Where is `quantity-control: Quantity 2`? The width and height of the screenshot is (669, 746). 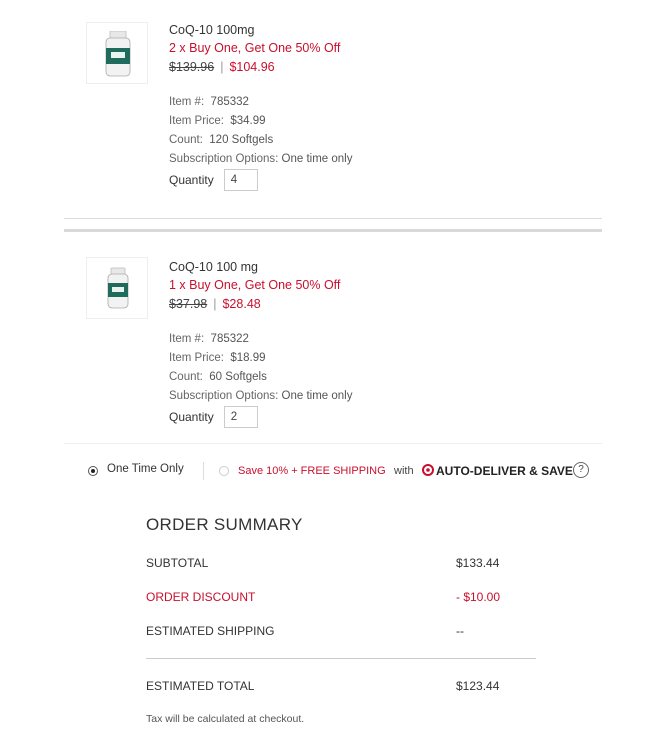
quantity-control: Quantity 2 is located at coordinates (213, 417).